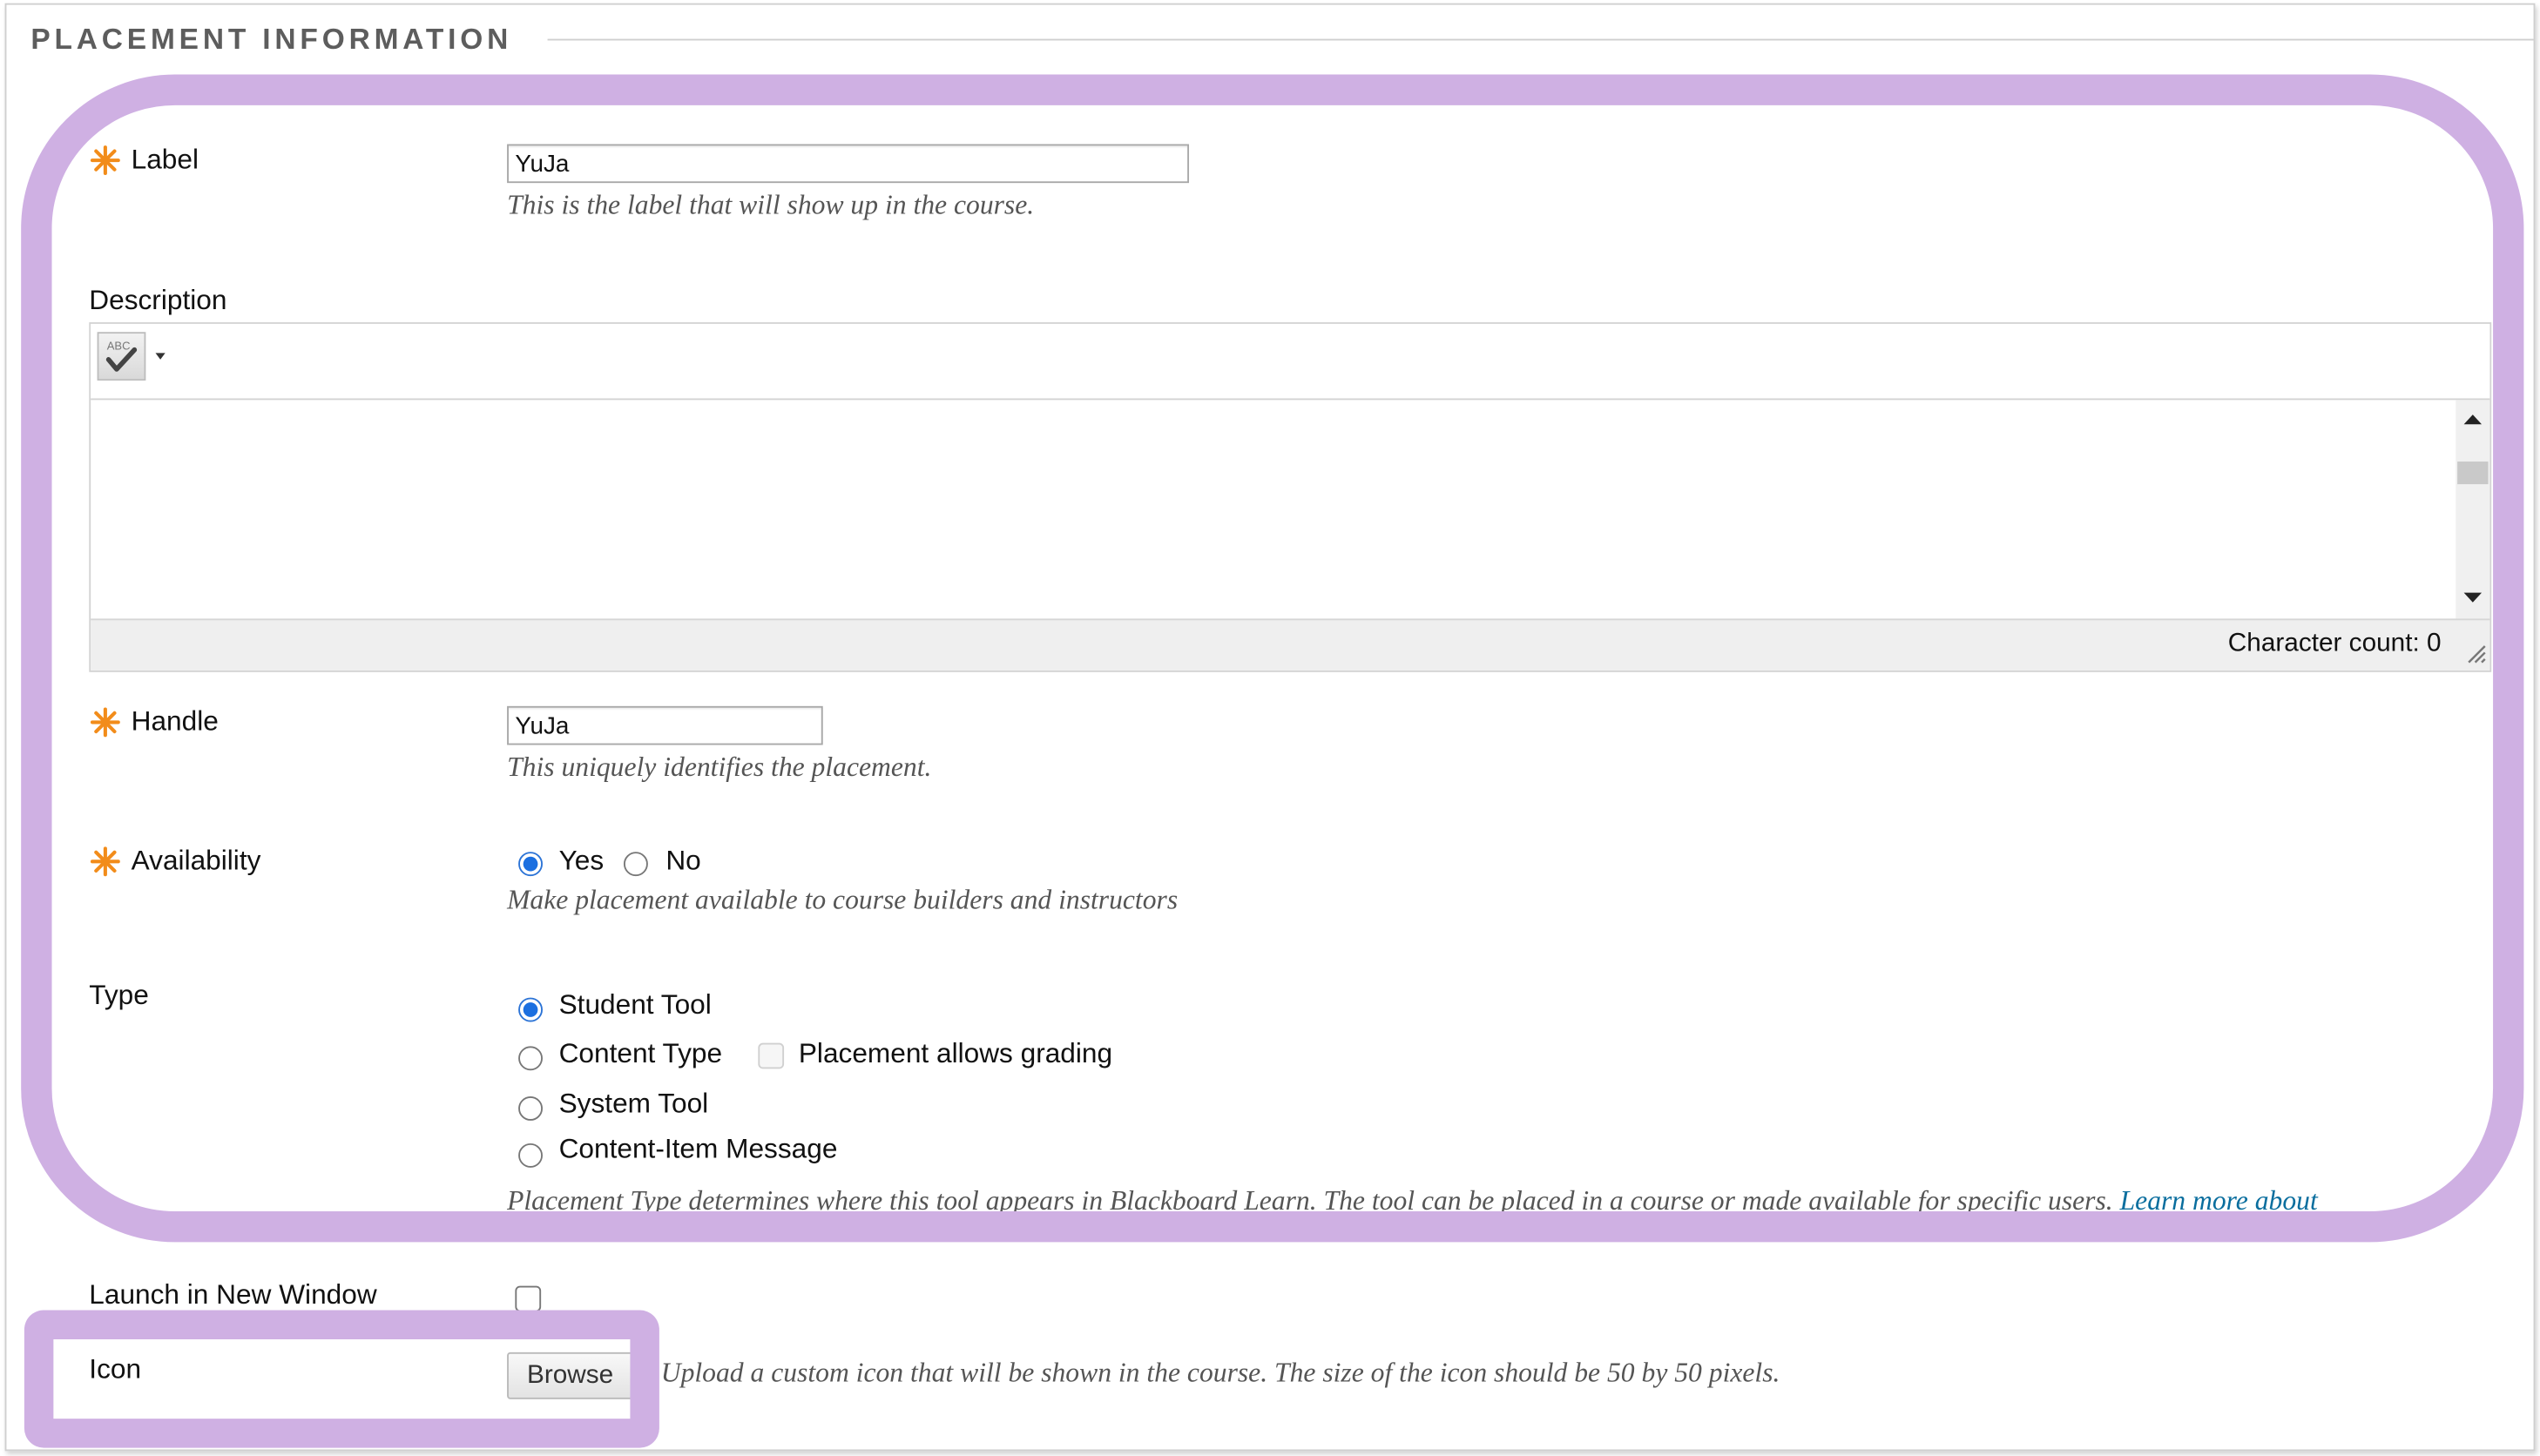 The height and width of the screenshot is (1456, 2540). I want to click on availability-yes-radio, so click(530, 864).